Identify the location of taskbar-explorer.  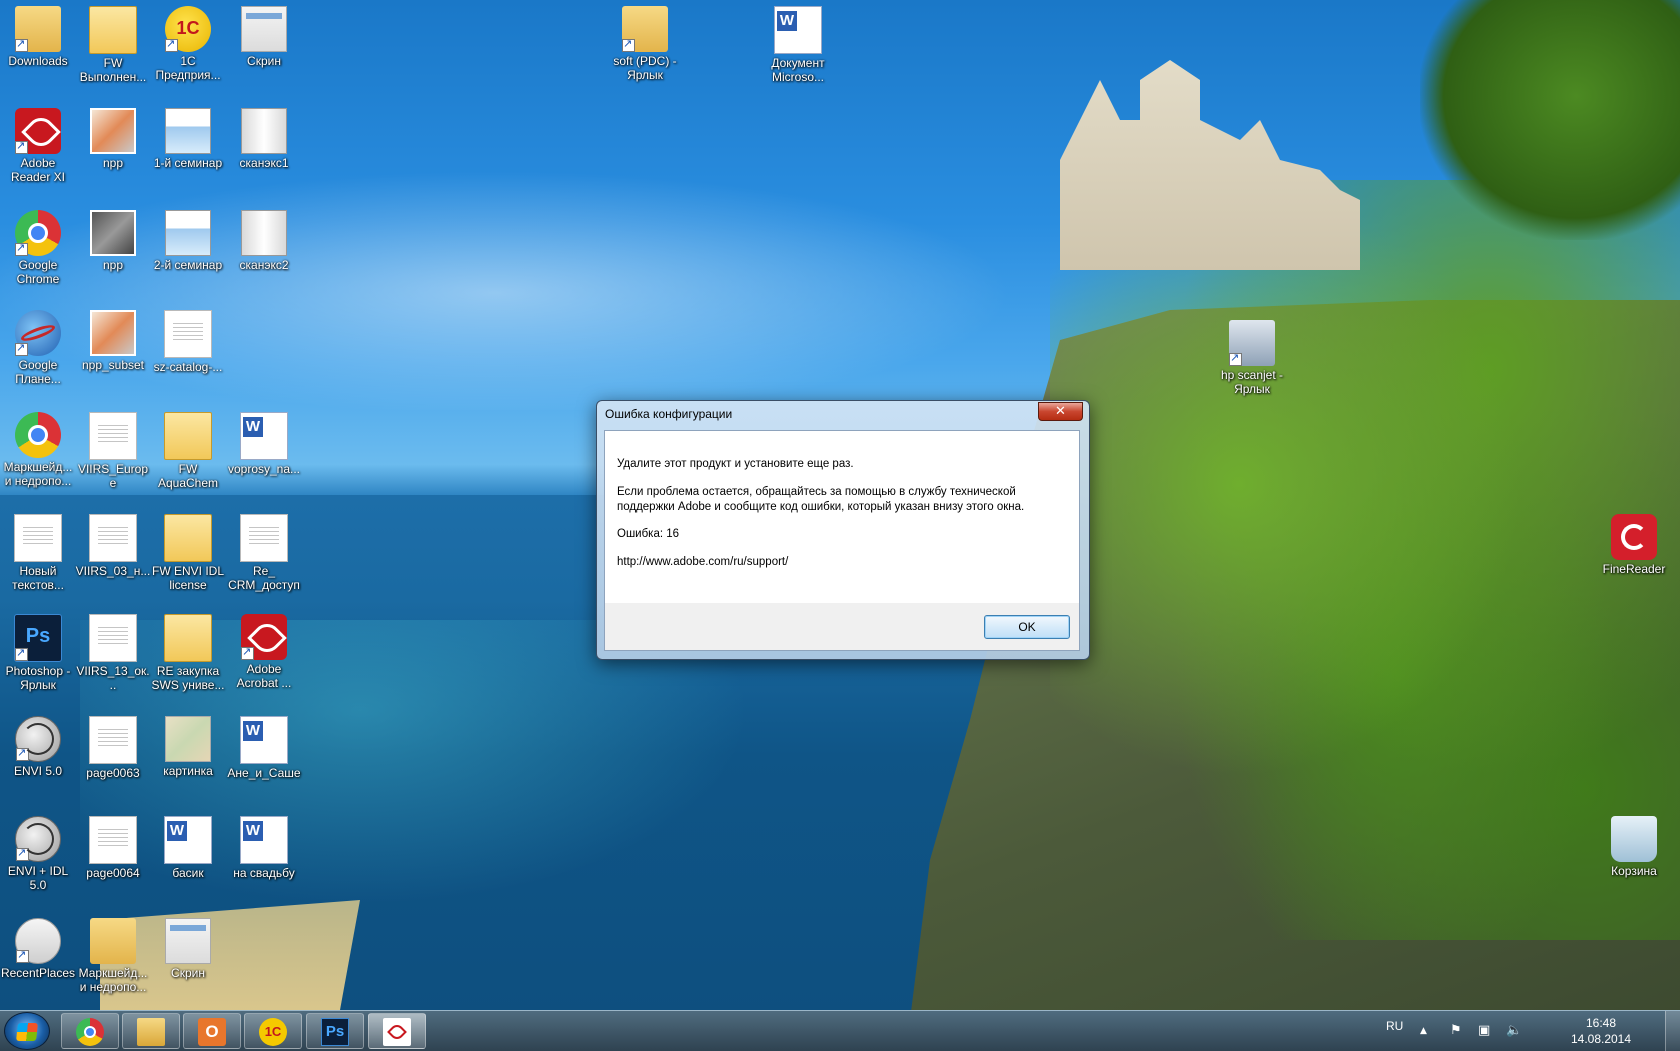
(151, 1031).